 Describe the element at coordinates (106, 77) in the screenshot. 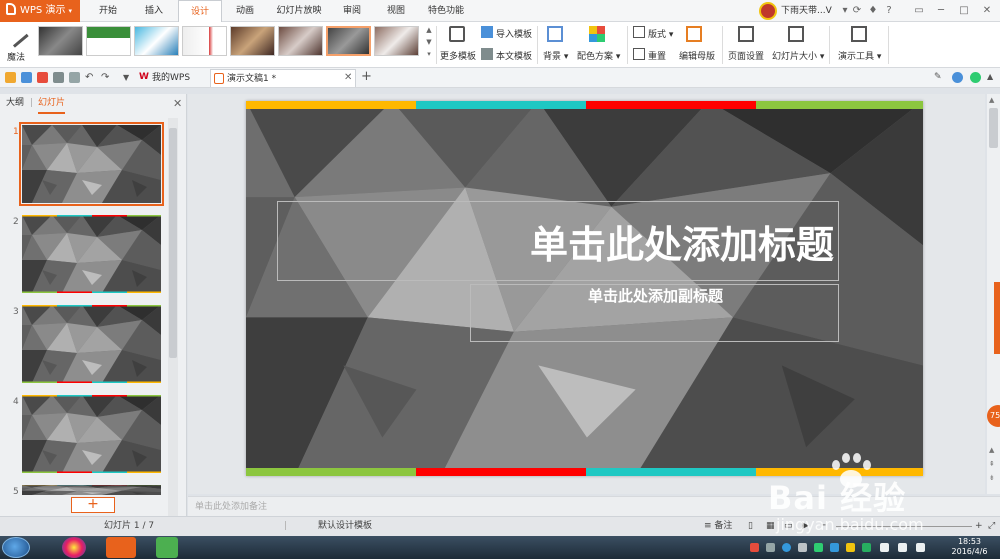

I see `redo-icon: ↷` at that location.